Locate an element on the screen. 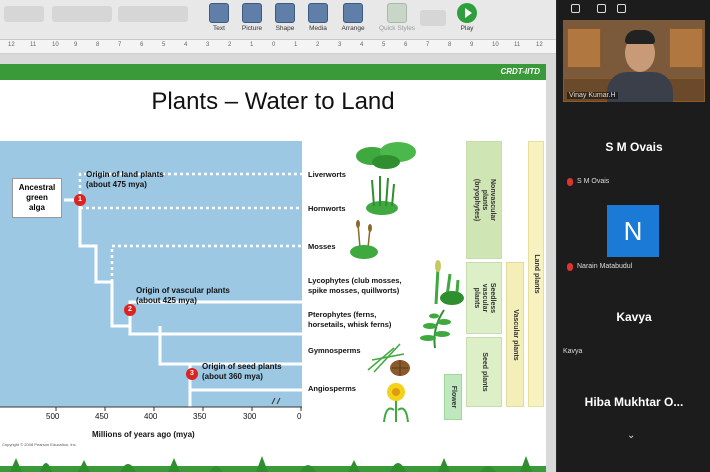  participant-avatar: N is located at coordinates (633, 231).